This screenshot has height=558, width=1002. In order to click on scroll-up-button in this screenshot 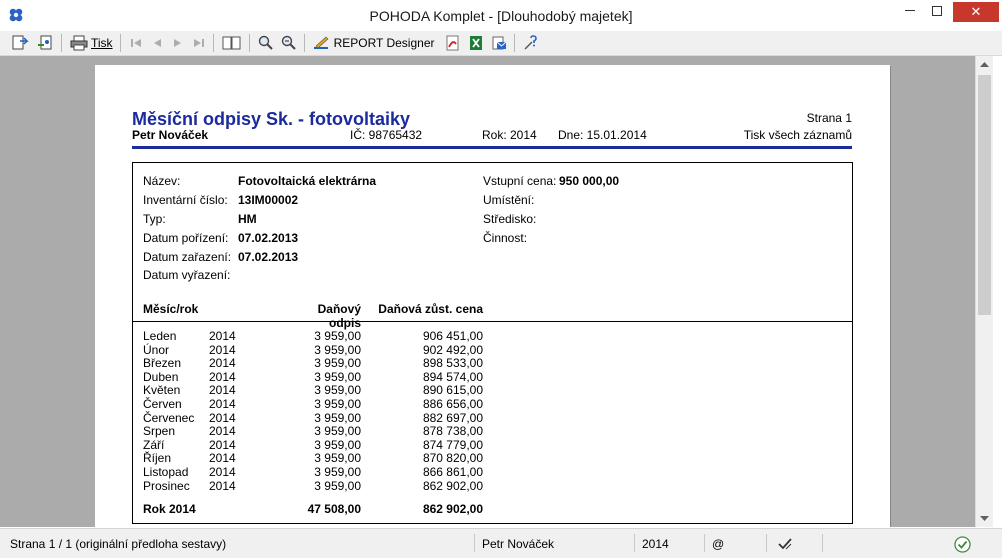, I will do `click(984, 64)`.